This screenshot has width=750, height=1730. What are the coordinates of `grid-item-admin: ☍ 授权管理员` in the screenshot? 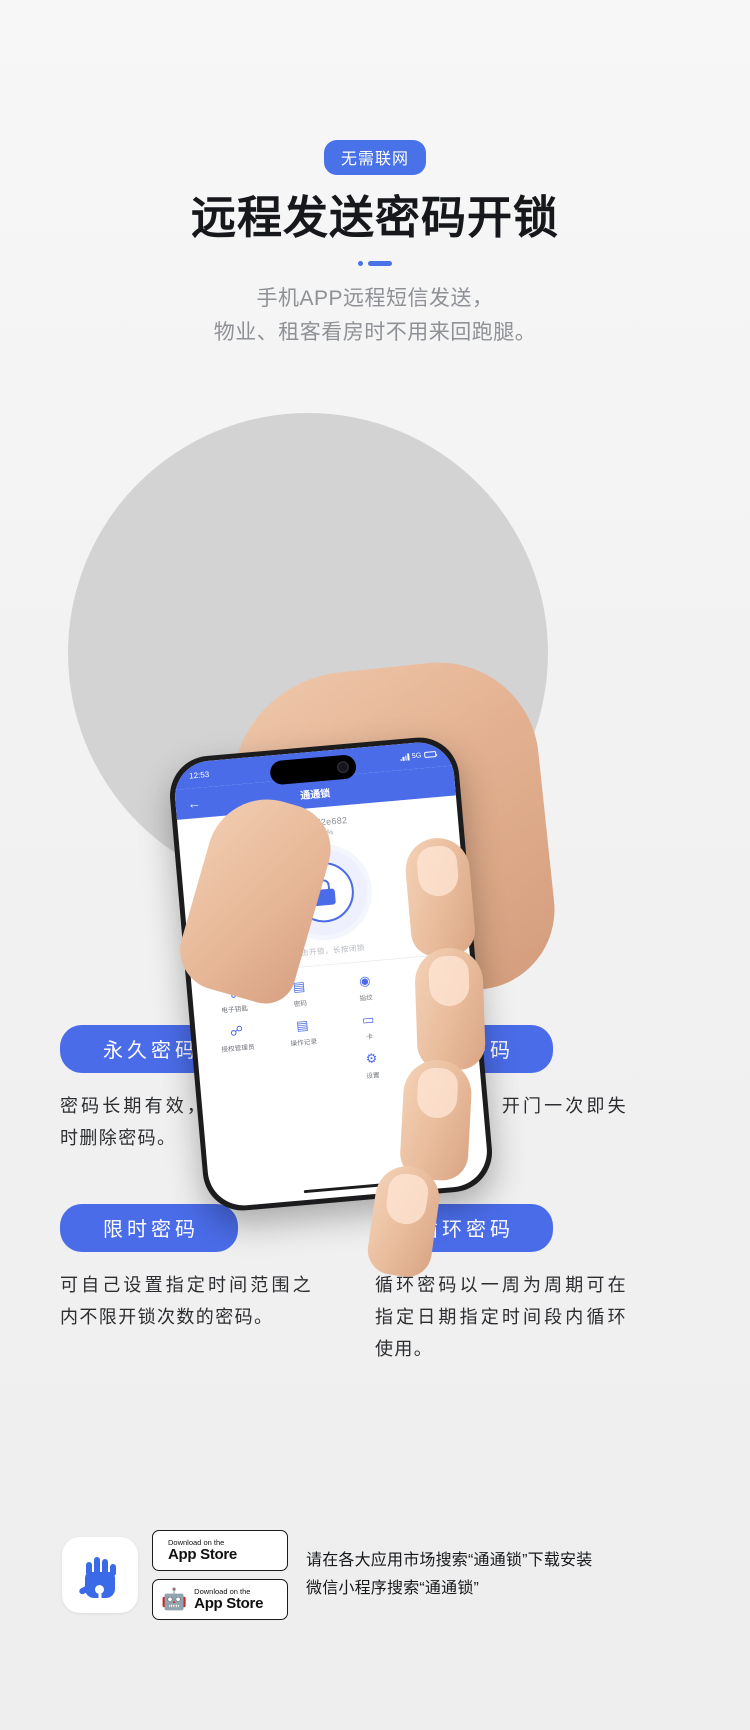 It's located at (237, 1037).